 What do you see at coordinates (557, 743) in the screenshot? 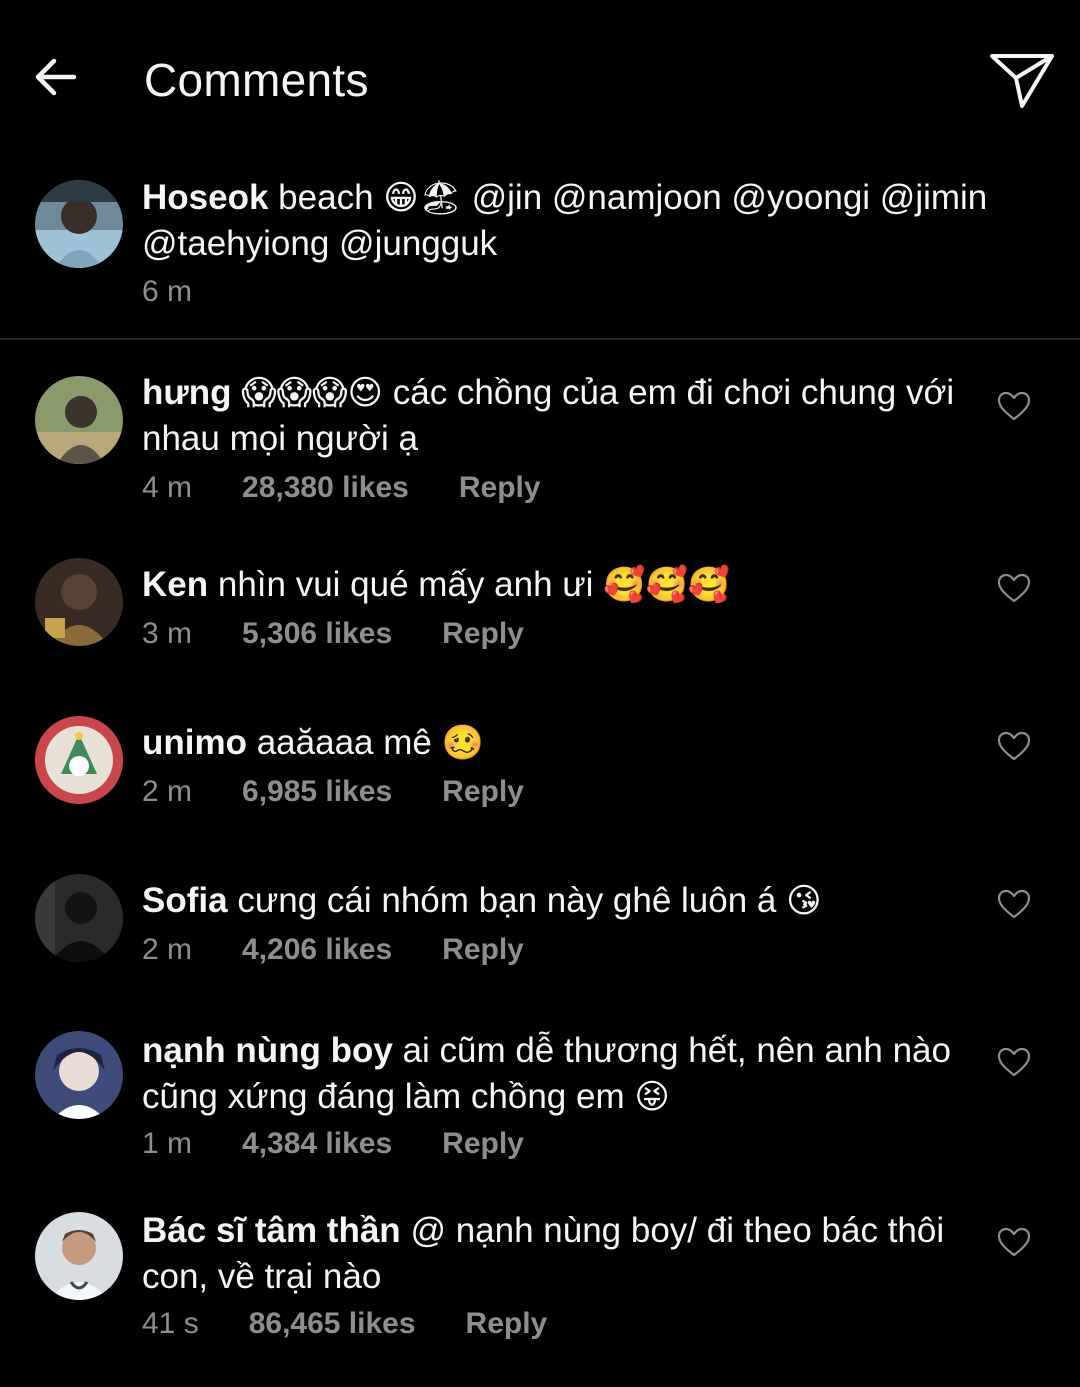
I see `comment-text: unimo aaăaaa mê 🥴` at bounding box center [557, 743].